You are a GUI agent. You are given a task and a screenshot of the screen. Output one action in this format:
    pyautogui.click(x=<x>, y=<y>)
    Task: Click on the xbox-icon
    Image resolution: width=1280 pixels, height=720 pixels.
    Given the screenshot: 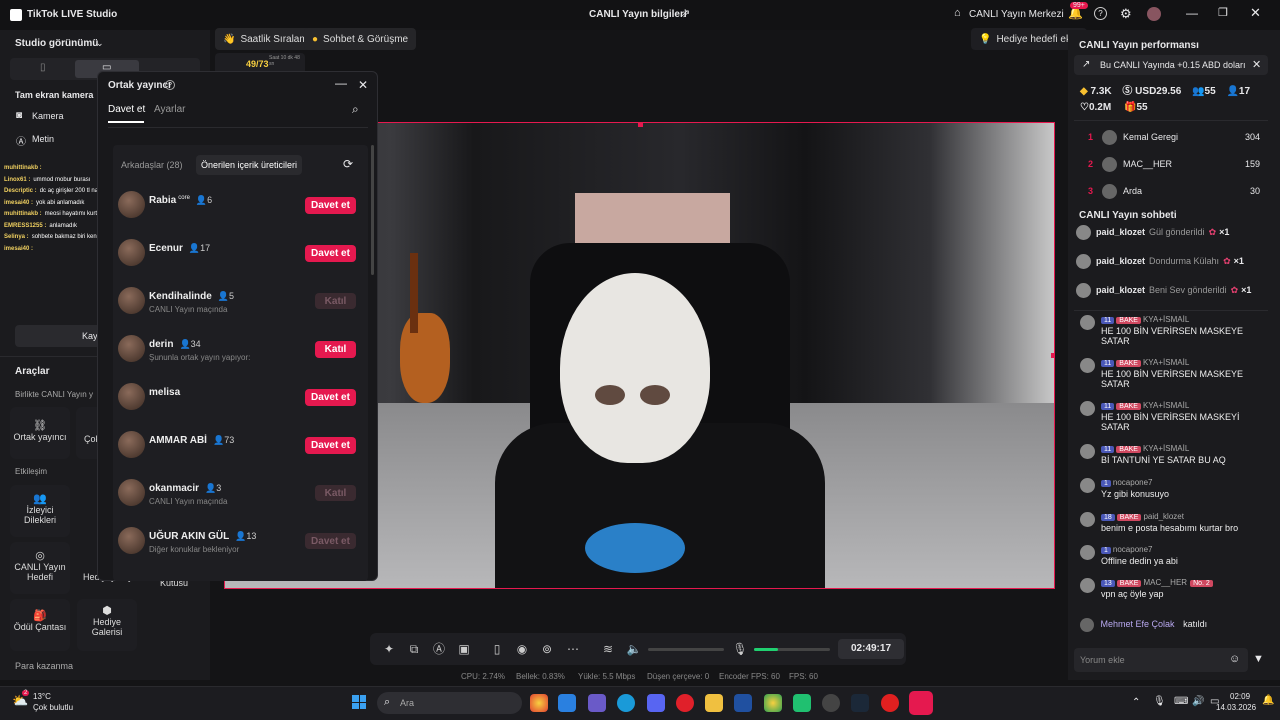 What is the action you would take?
    pyautogui.click(x=802, y=703)
    